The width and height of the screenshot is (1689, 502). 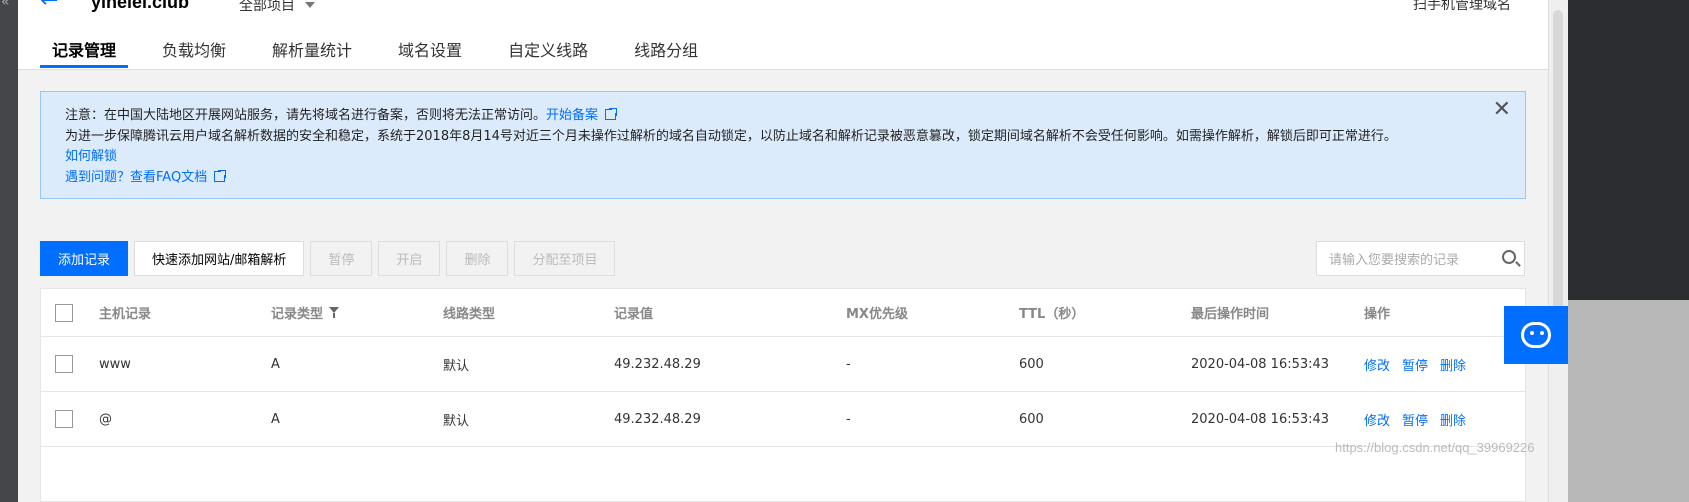 I want to click on pause-button: 暂停, so click(x=341, y=258).